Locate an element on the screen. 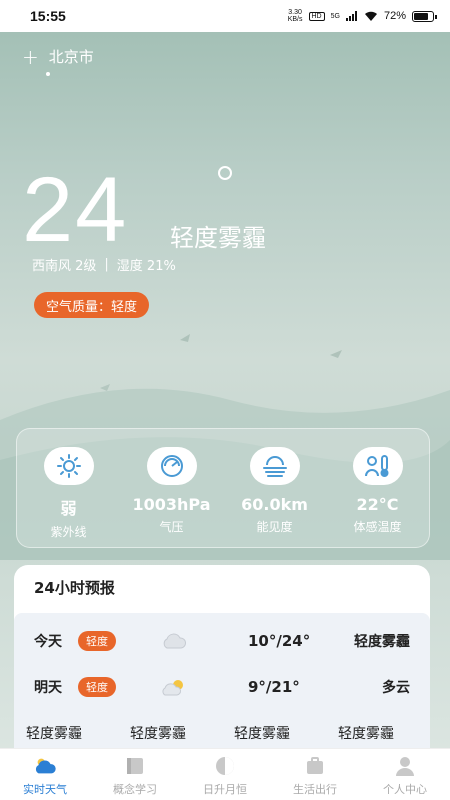 The width and height of the screenshot is (450, 800). thermometer-person-icon is located at coordinates (377, 466).